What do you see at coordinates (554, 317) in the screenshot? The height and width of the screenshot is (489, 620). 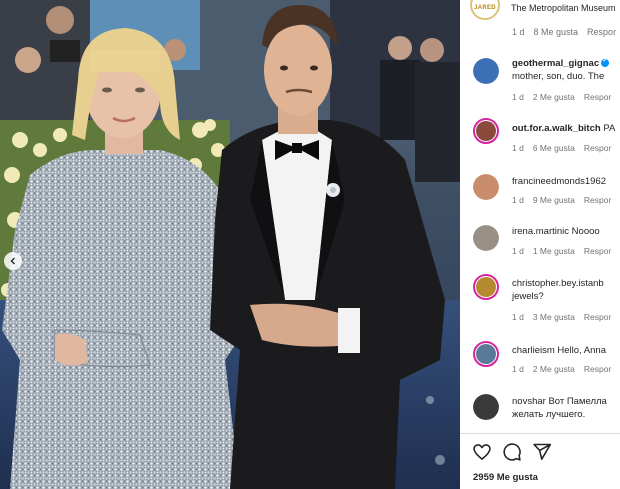 I see `comment-likes: 3 Me gusta` at bounding box center [554, 317].